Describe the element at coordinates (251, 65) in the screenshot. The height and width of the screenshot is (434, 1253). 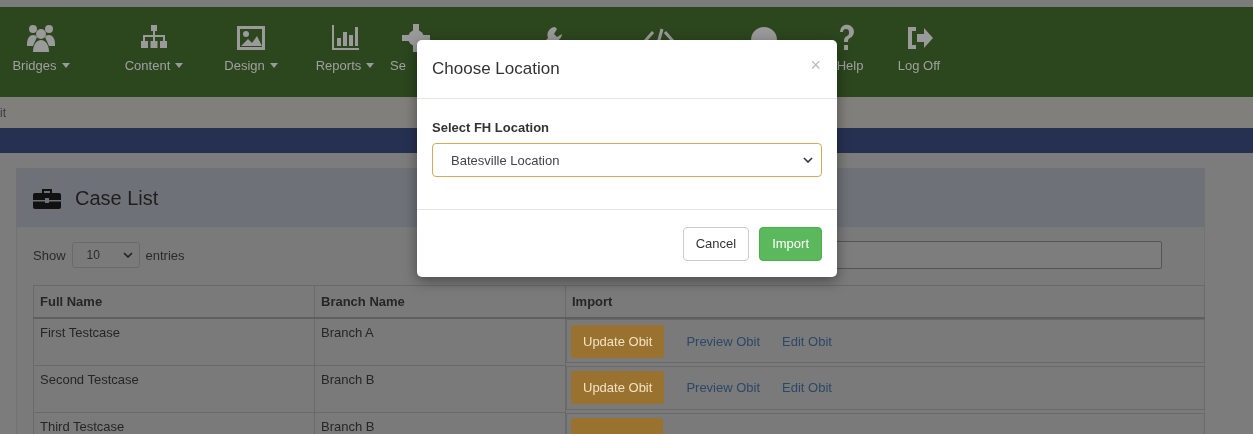
I see `nav-menu-item: Design` at that location.